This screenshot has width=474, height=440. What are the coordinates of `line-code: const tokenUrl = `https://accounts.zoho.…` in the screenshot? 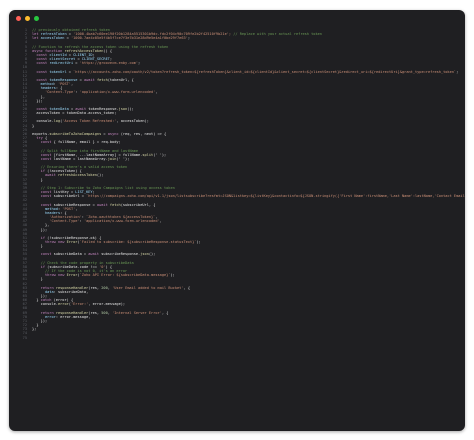 It's located at (245, 72).